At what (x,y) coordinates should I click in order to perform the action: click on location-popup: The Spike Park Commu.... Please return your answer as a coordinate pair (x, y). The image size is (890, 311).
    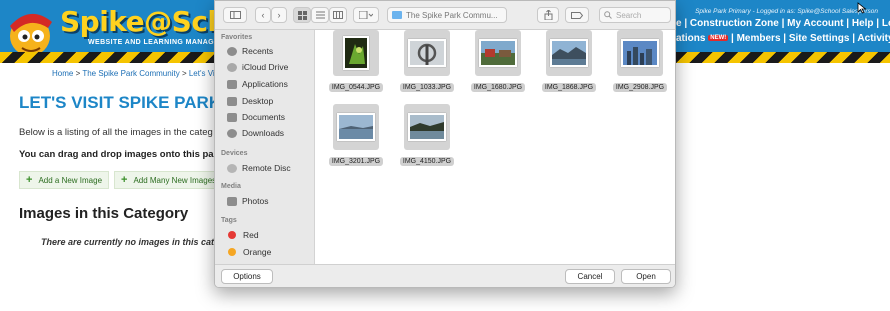
    Looking at the image, I should click on (447, 15).